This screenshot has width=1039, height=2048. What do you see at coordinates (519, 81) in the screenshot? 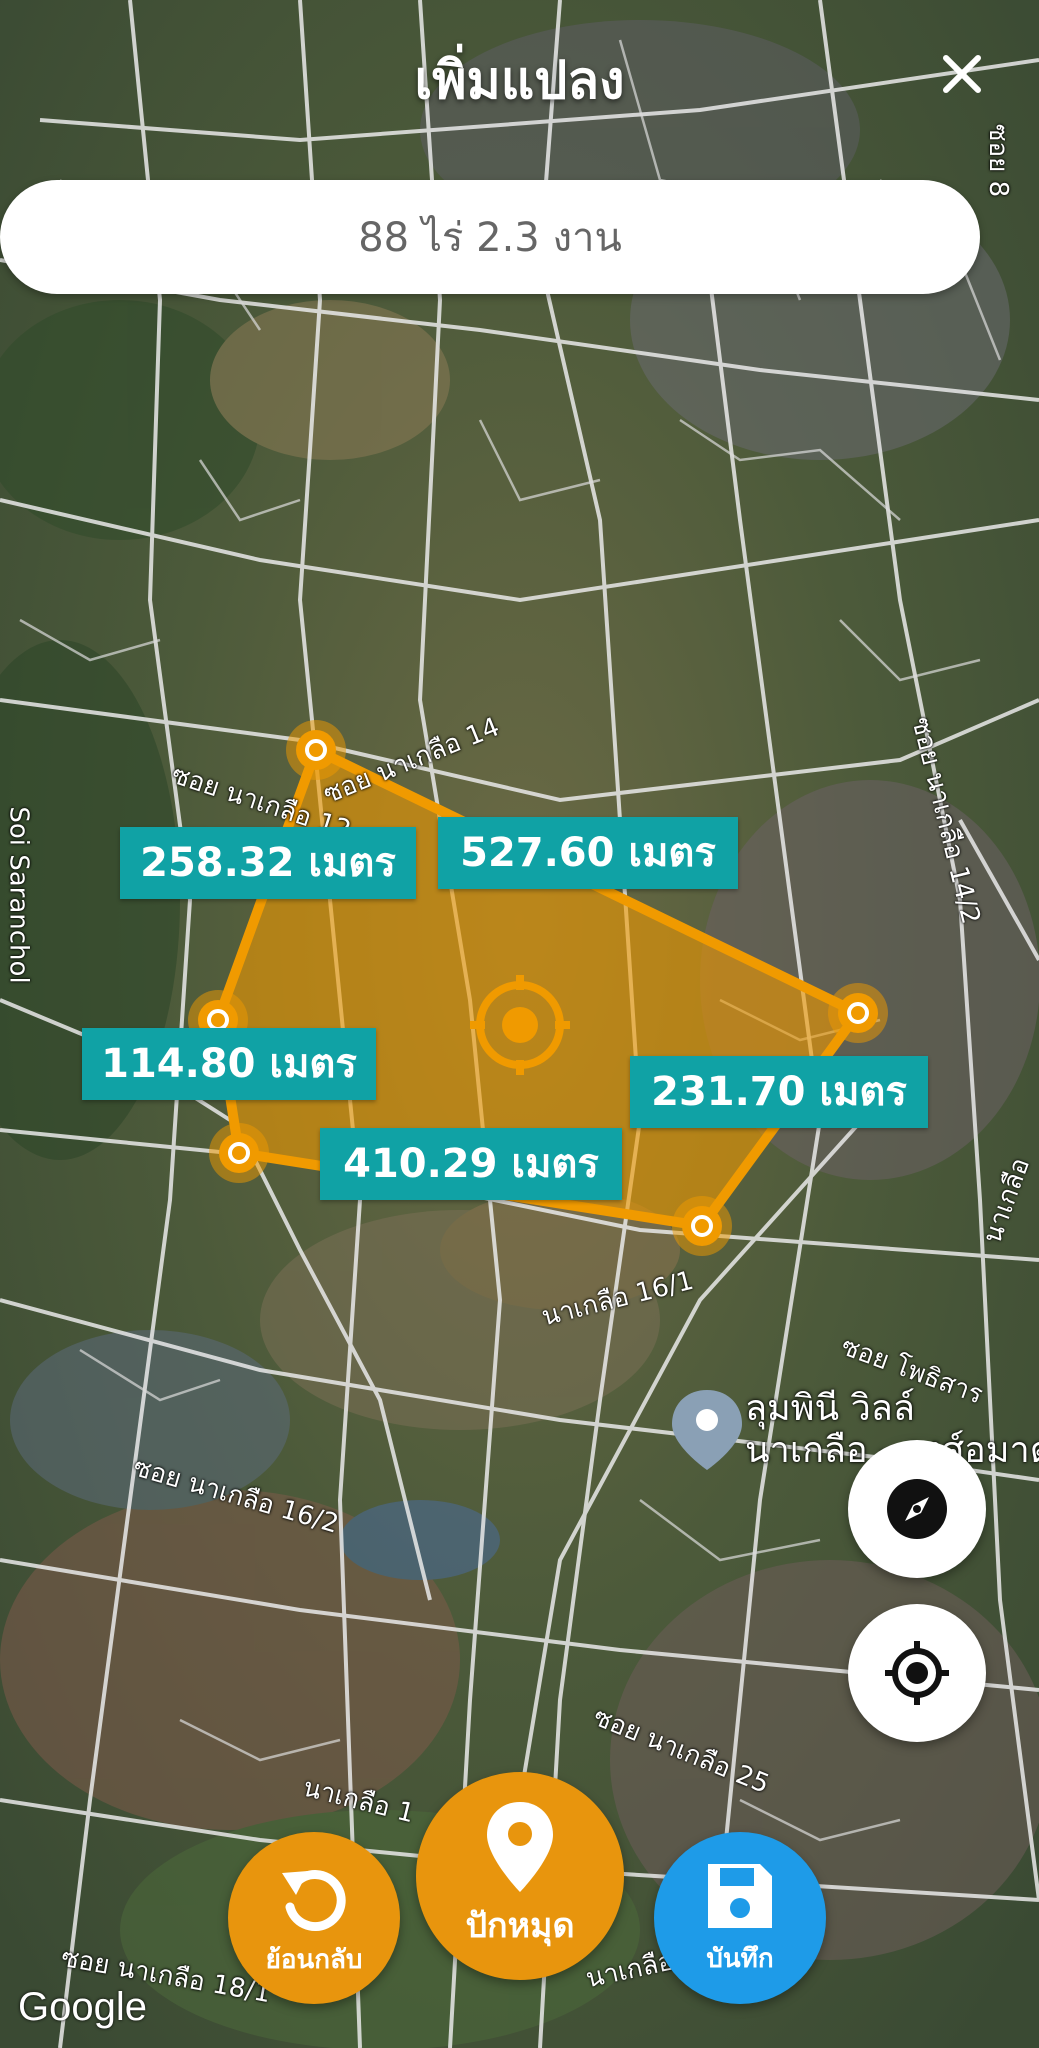
I see `page-title: เพิ่มแปลง` at bounding box center [519, 81].